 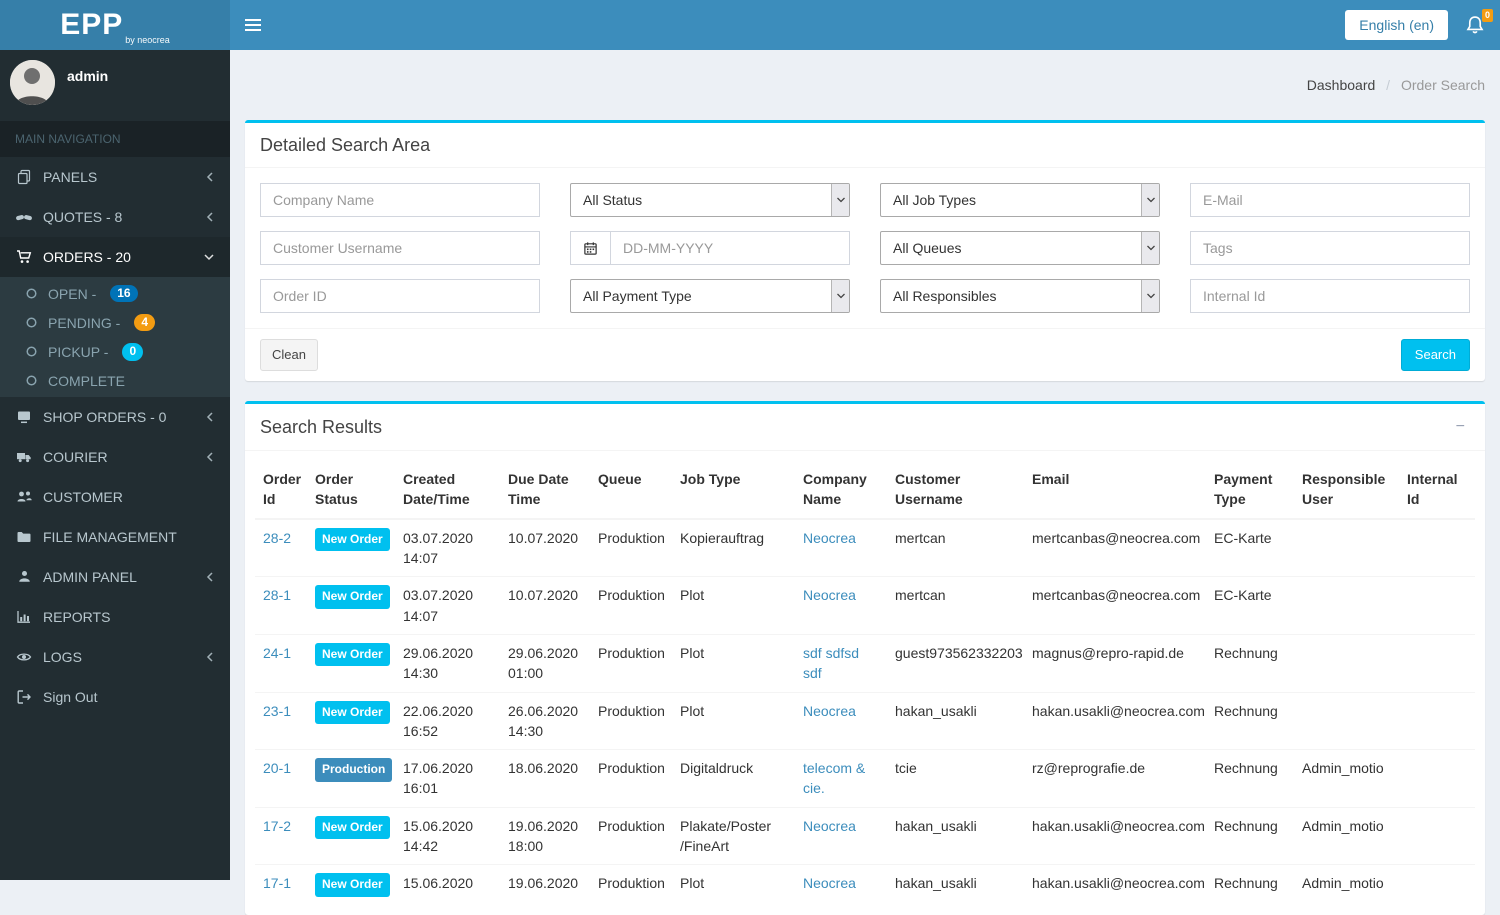 I want to click on app-logo: EPP by neocrea, so click(x=115, y=25).